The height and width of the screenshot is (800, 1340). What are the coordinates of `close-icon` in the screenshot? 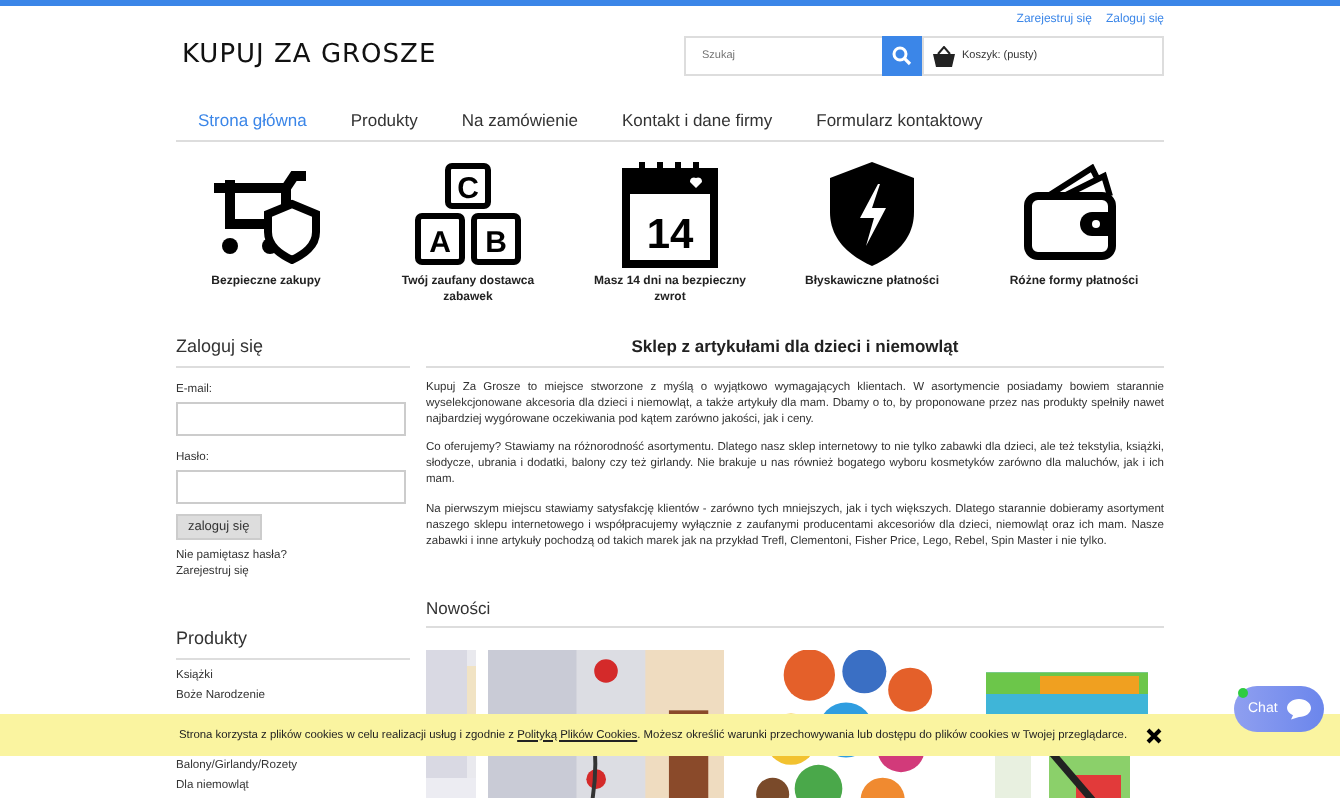 It's located at (1153, 735).